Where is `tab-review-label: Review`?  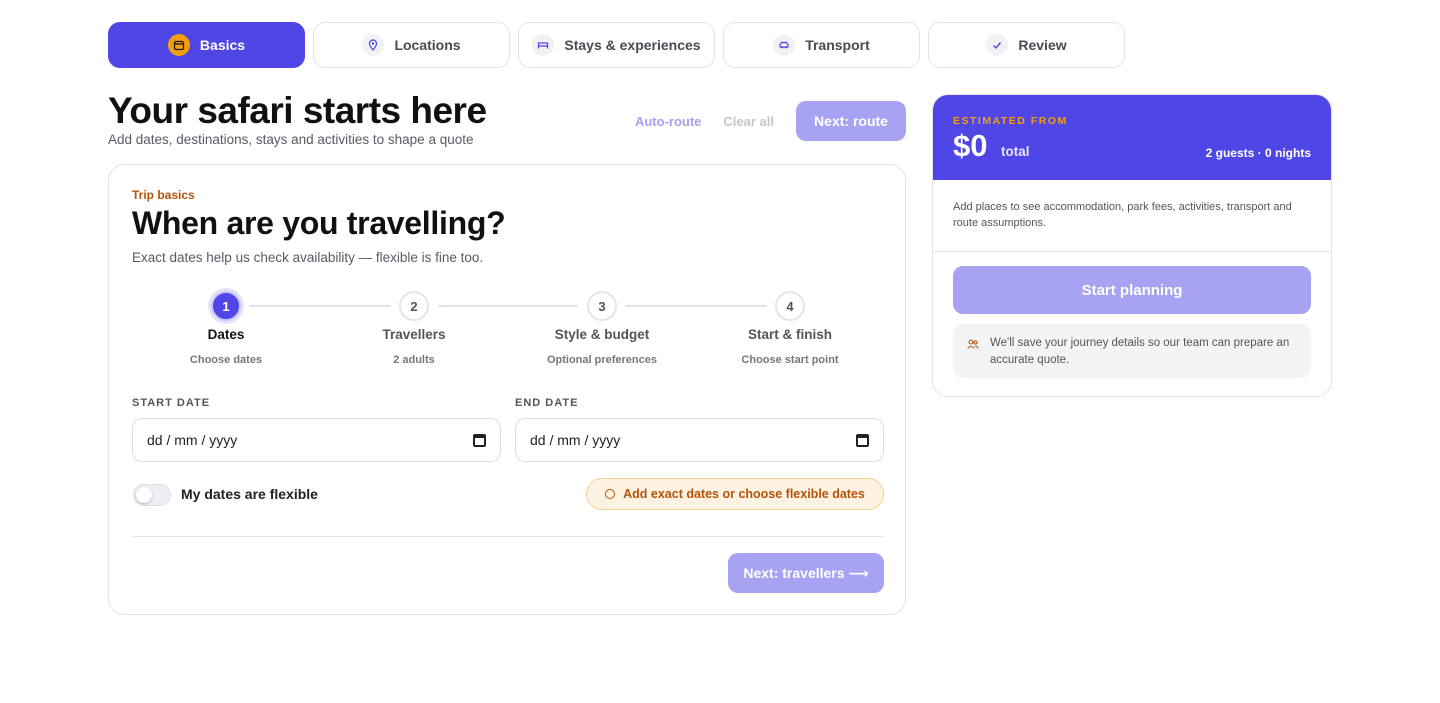 tab-review-label: Review is located at coordinates (1042, 45).